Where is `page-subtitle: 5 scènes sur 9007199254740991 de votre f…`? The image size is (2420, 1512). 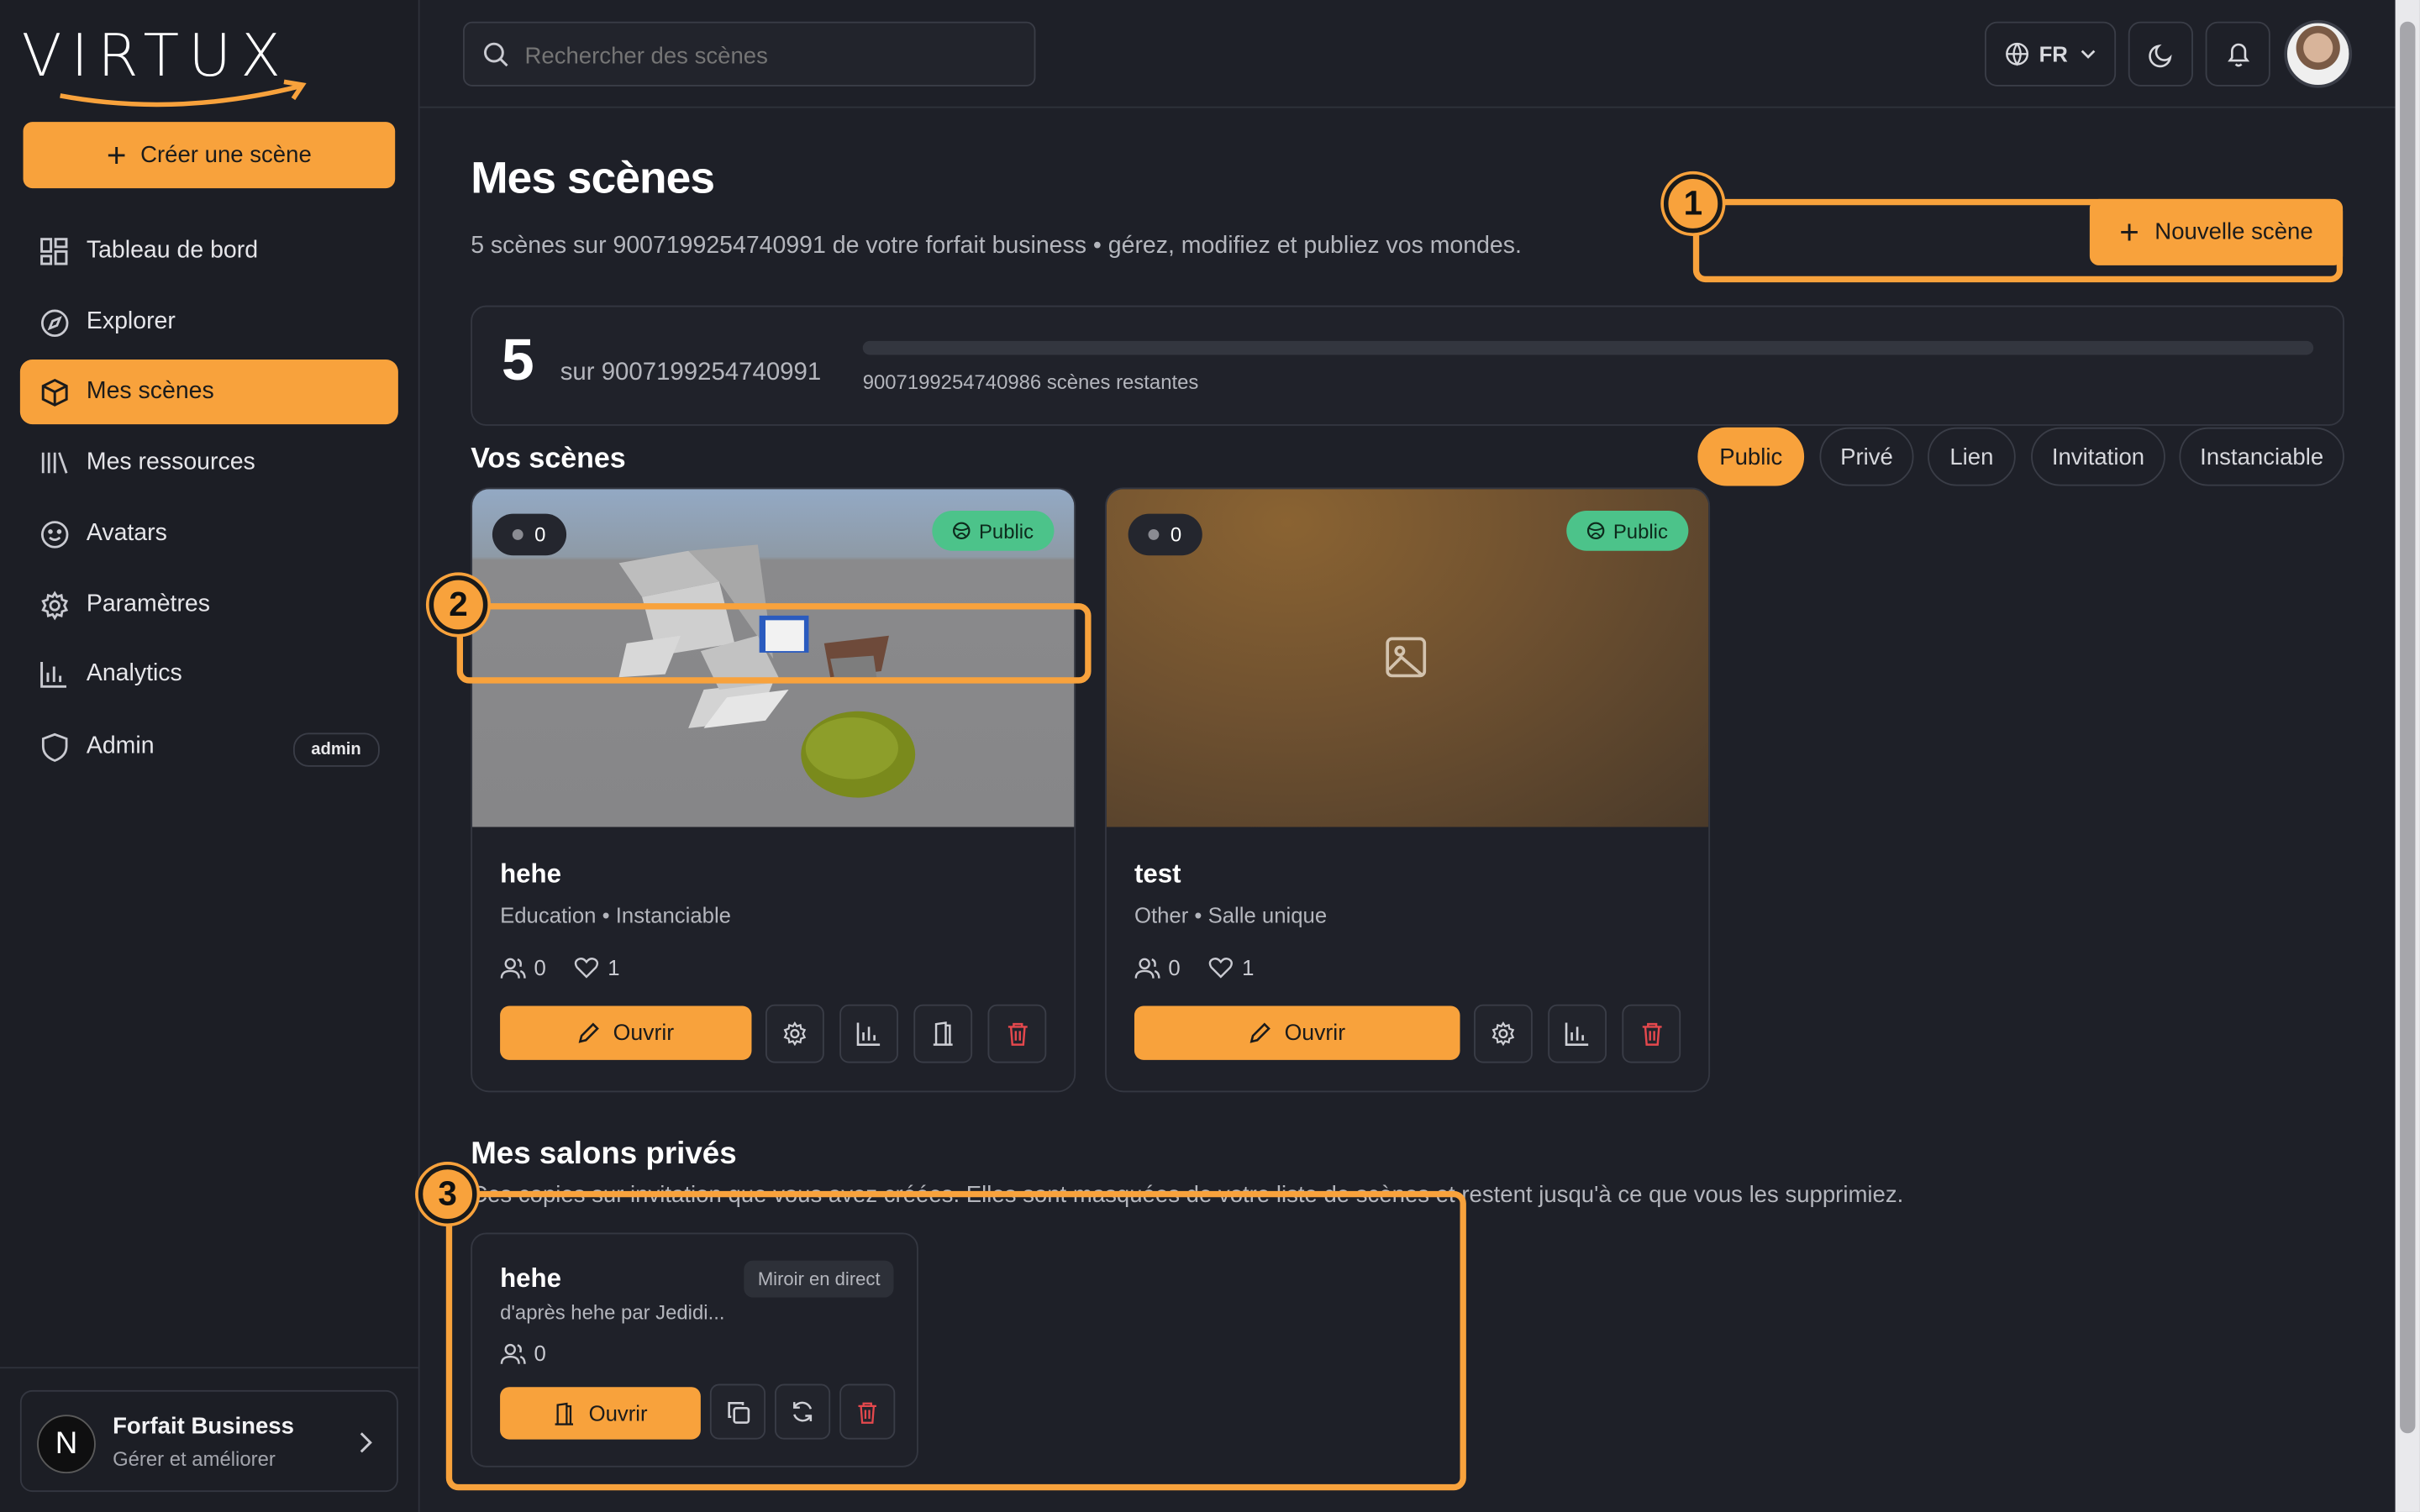 page-subtitle: 5 scènes sur 9007199254740991 de votre f… is located at coordinates (996, 246).